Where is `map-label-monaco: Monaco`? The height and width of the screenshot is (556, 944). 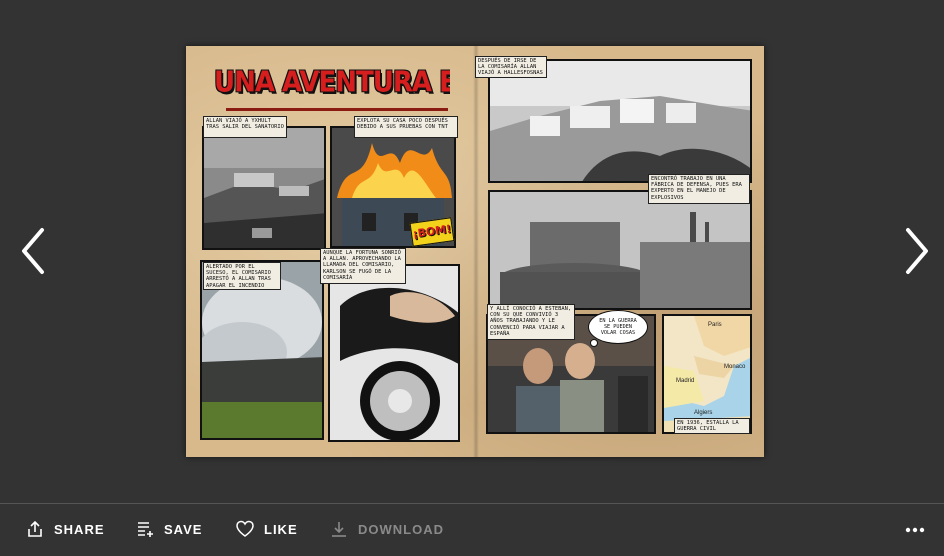 map-label-monaco: Monaco is located at coordinates (735, 367).